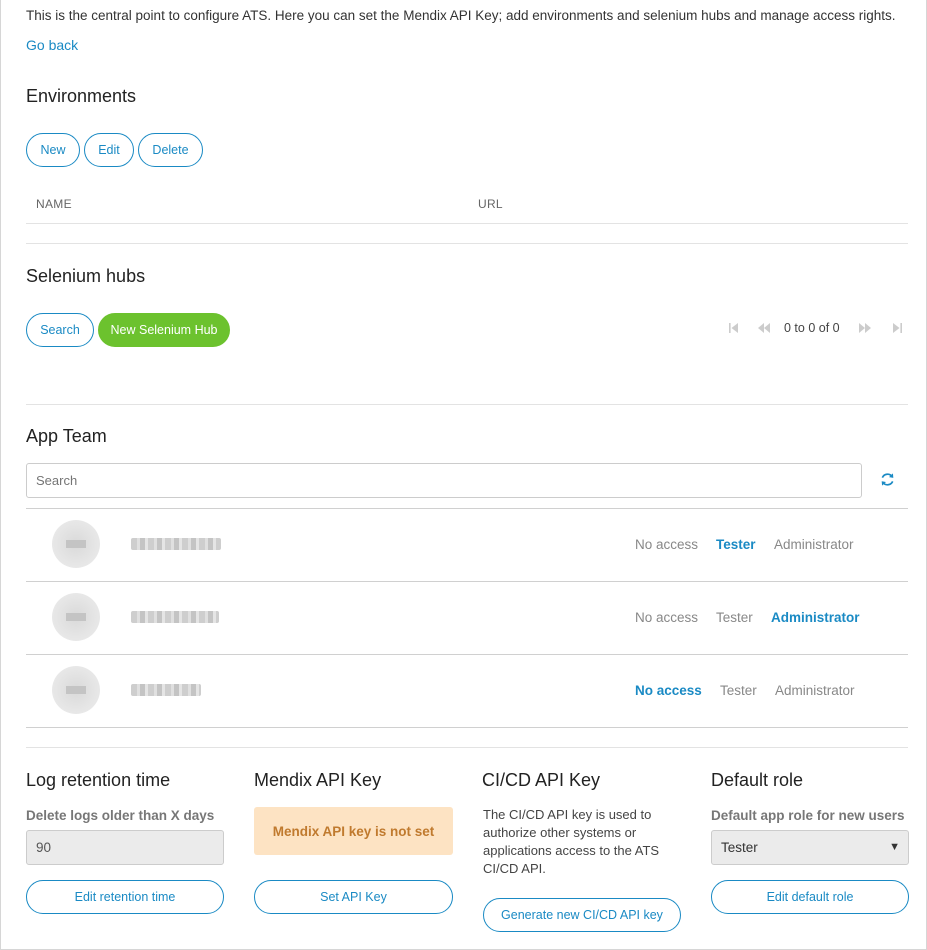 This screenshot has height=950, width=927. I want to click on team-search-input, so click(444, 480).